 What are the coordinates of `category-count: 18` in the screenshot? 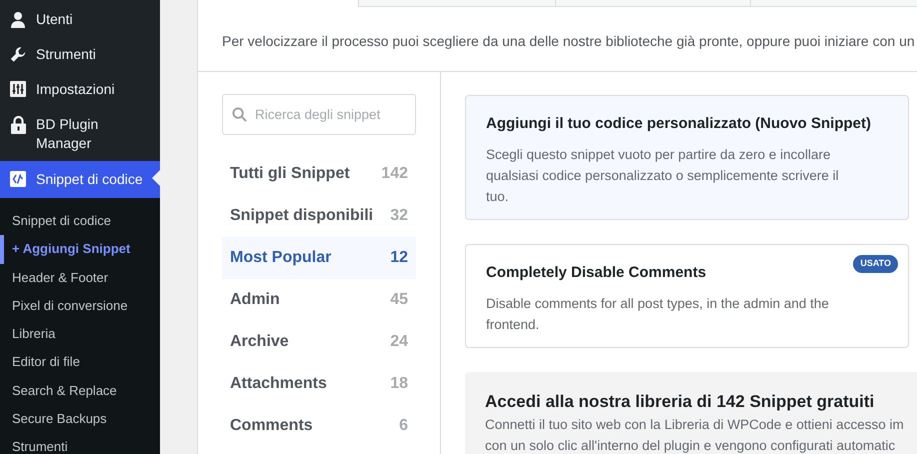 It's located at (399, 384).